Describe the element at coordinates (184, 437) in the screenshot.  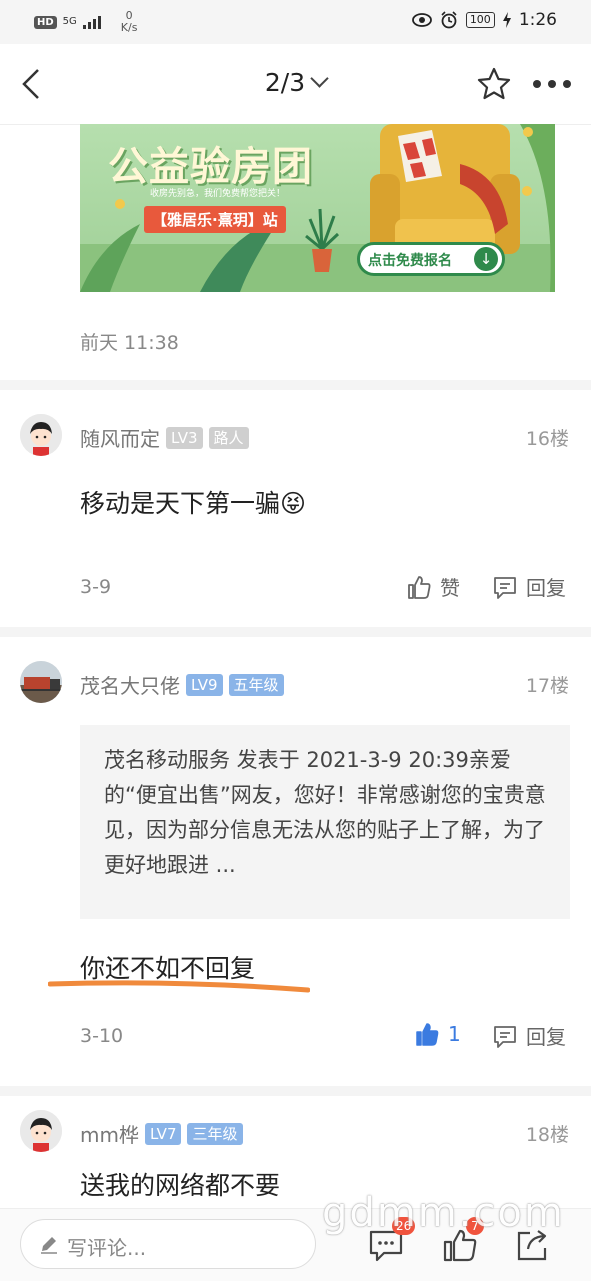
I see `level-badge: LV3` at that location.